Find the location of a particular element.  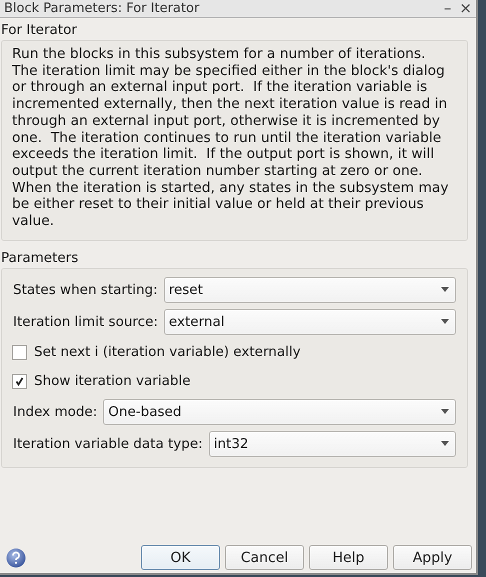

minimize-button: – is located at coordinates (448, 8).